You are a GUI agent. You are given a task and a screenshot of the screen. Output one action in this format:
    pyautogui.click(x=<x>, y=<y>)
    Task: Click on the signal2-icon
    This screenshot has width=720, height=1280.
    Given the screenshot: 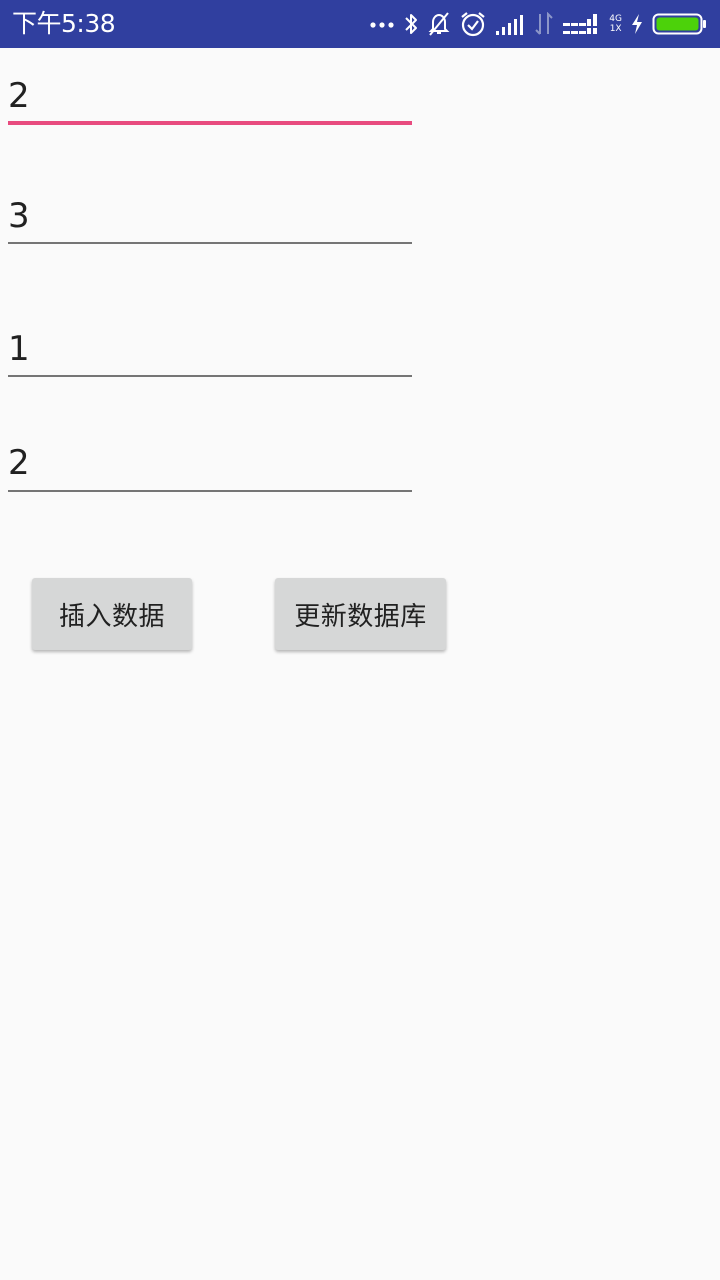 What is the action you would take?
    pyautogui.click(x=582, y=24)
    